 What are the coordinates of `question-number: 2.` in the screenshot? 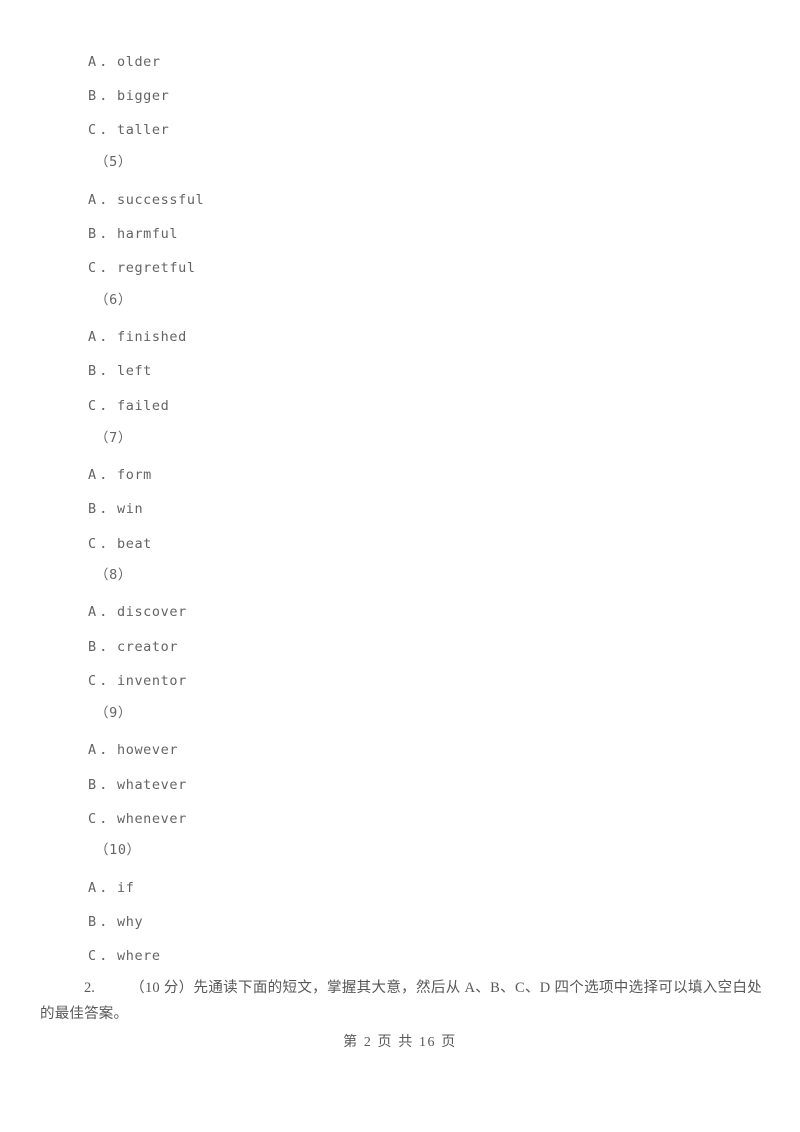 It's located at (89, 988).